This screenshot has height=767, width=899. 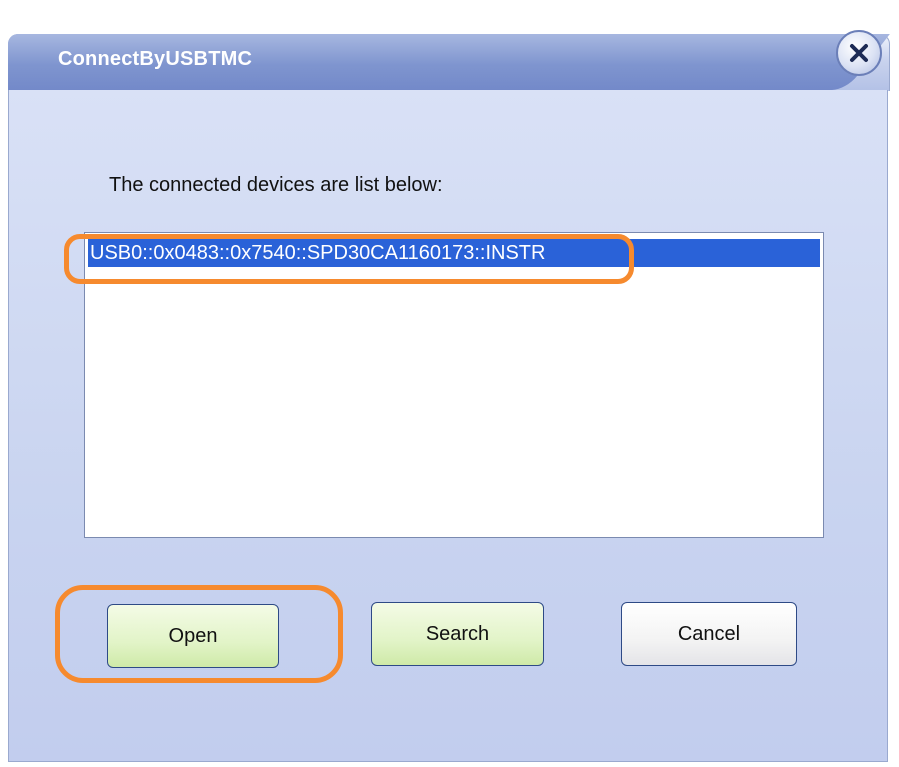 I want to click on instruction-text: The connected devices are list below:, so click(x=276, y=185).